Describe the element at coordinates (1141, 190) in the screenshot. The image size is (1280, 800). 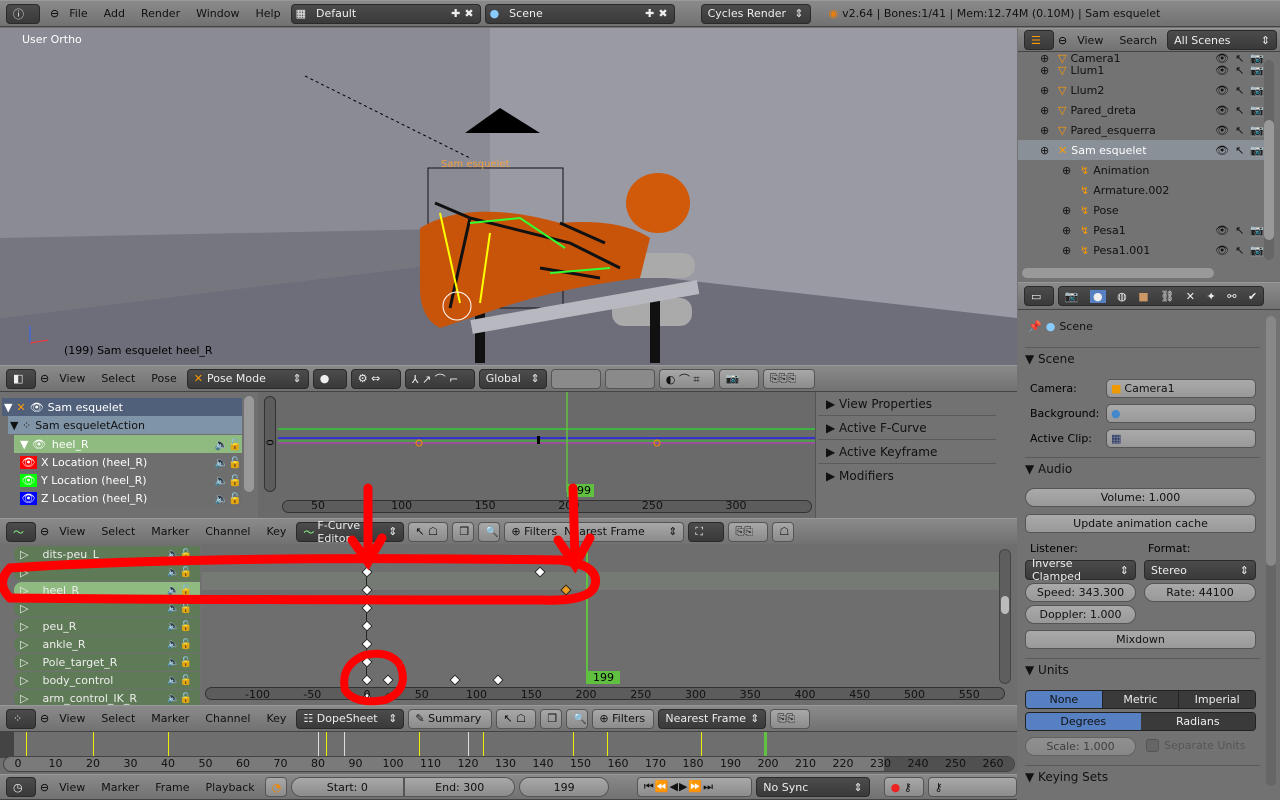
I see `outliner-item: ↯ Armature.002` at that location.